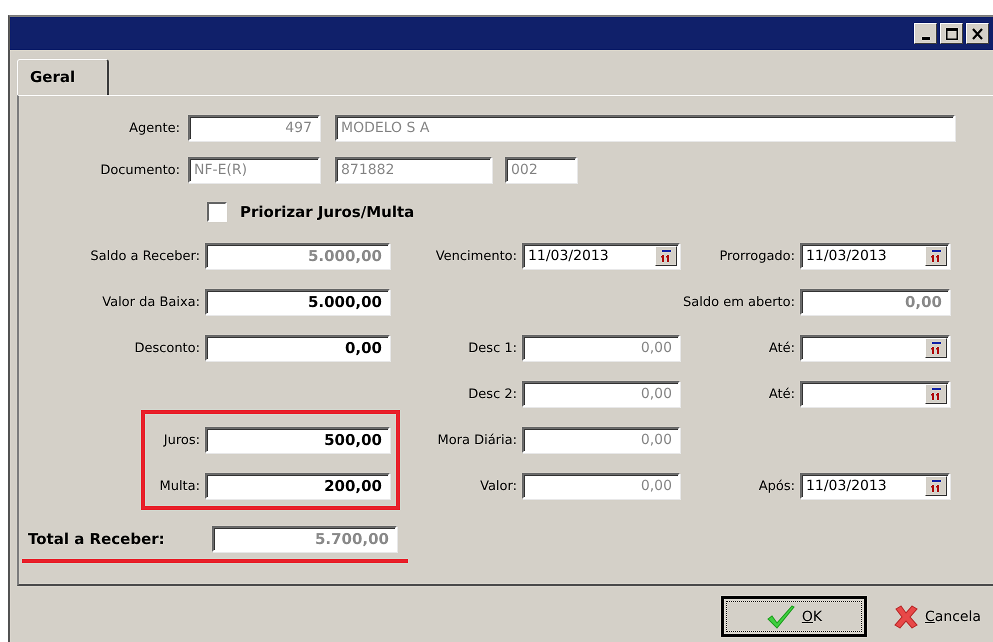  I want to click on tab: Geral, so click(63, 77).